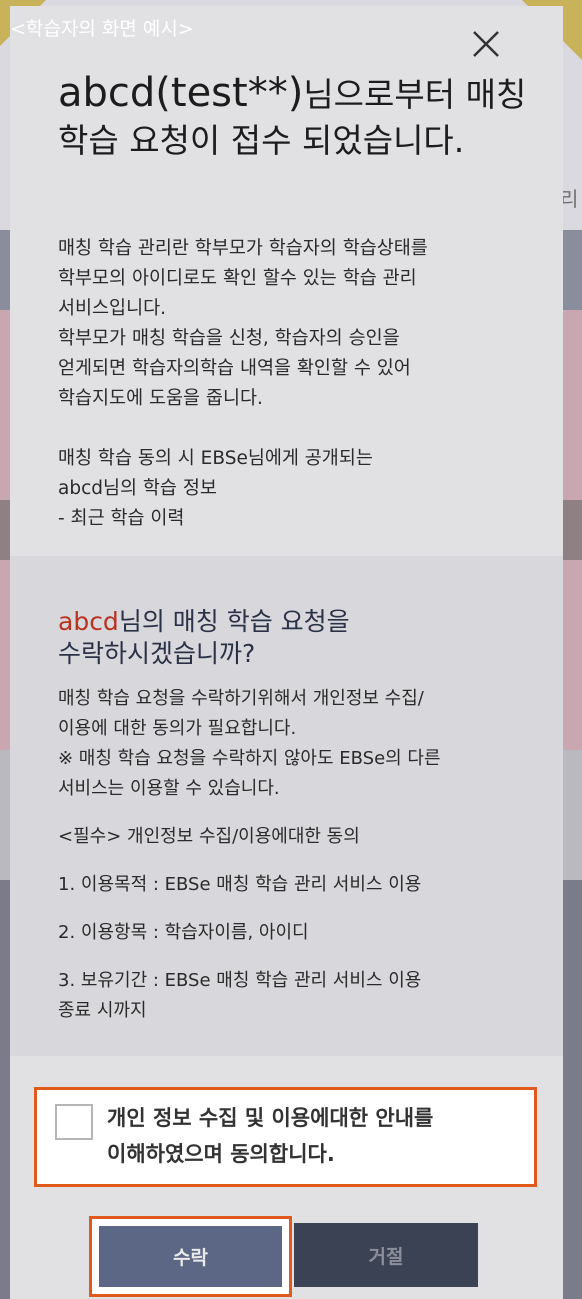 This screenshot has height=1299, width=582. I want to click on agree-label-line: 이해하였으며 동의합니다., so click(221, 1154).